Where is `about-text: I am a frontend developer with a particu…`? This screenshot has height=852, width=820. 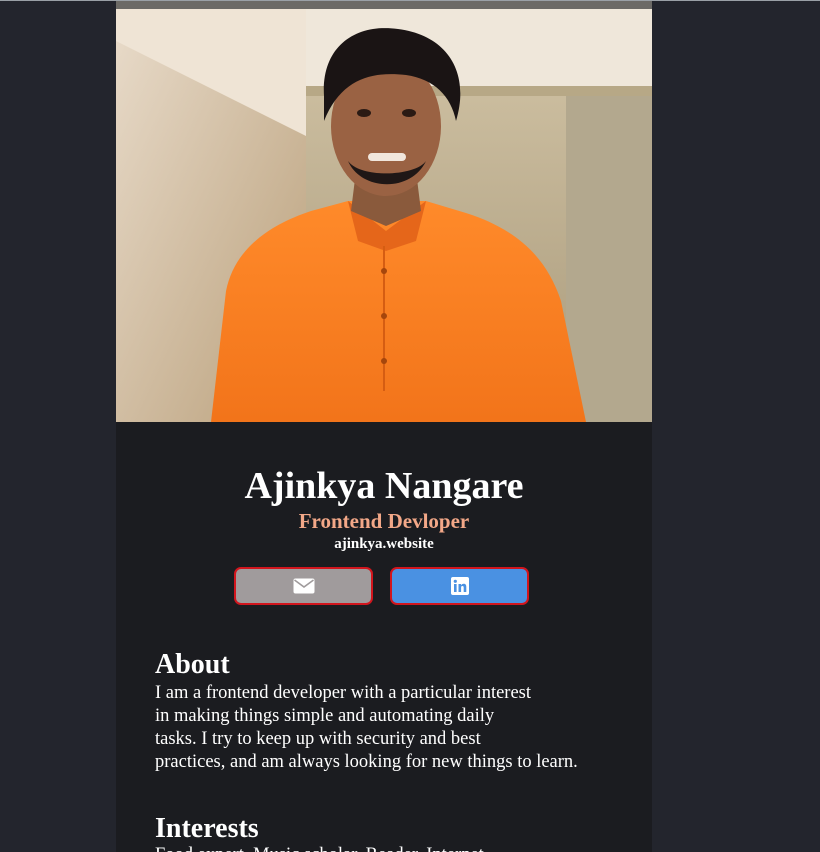
about-text: I am a frontend developer with a particu… is located at coordinates (390, 728).